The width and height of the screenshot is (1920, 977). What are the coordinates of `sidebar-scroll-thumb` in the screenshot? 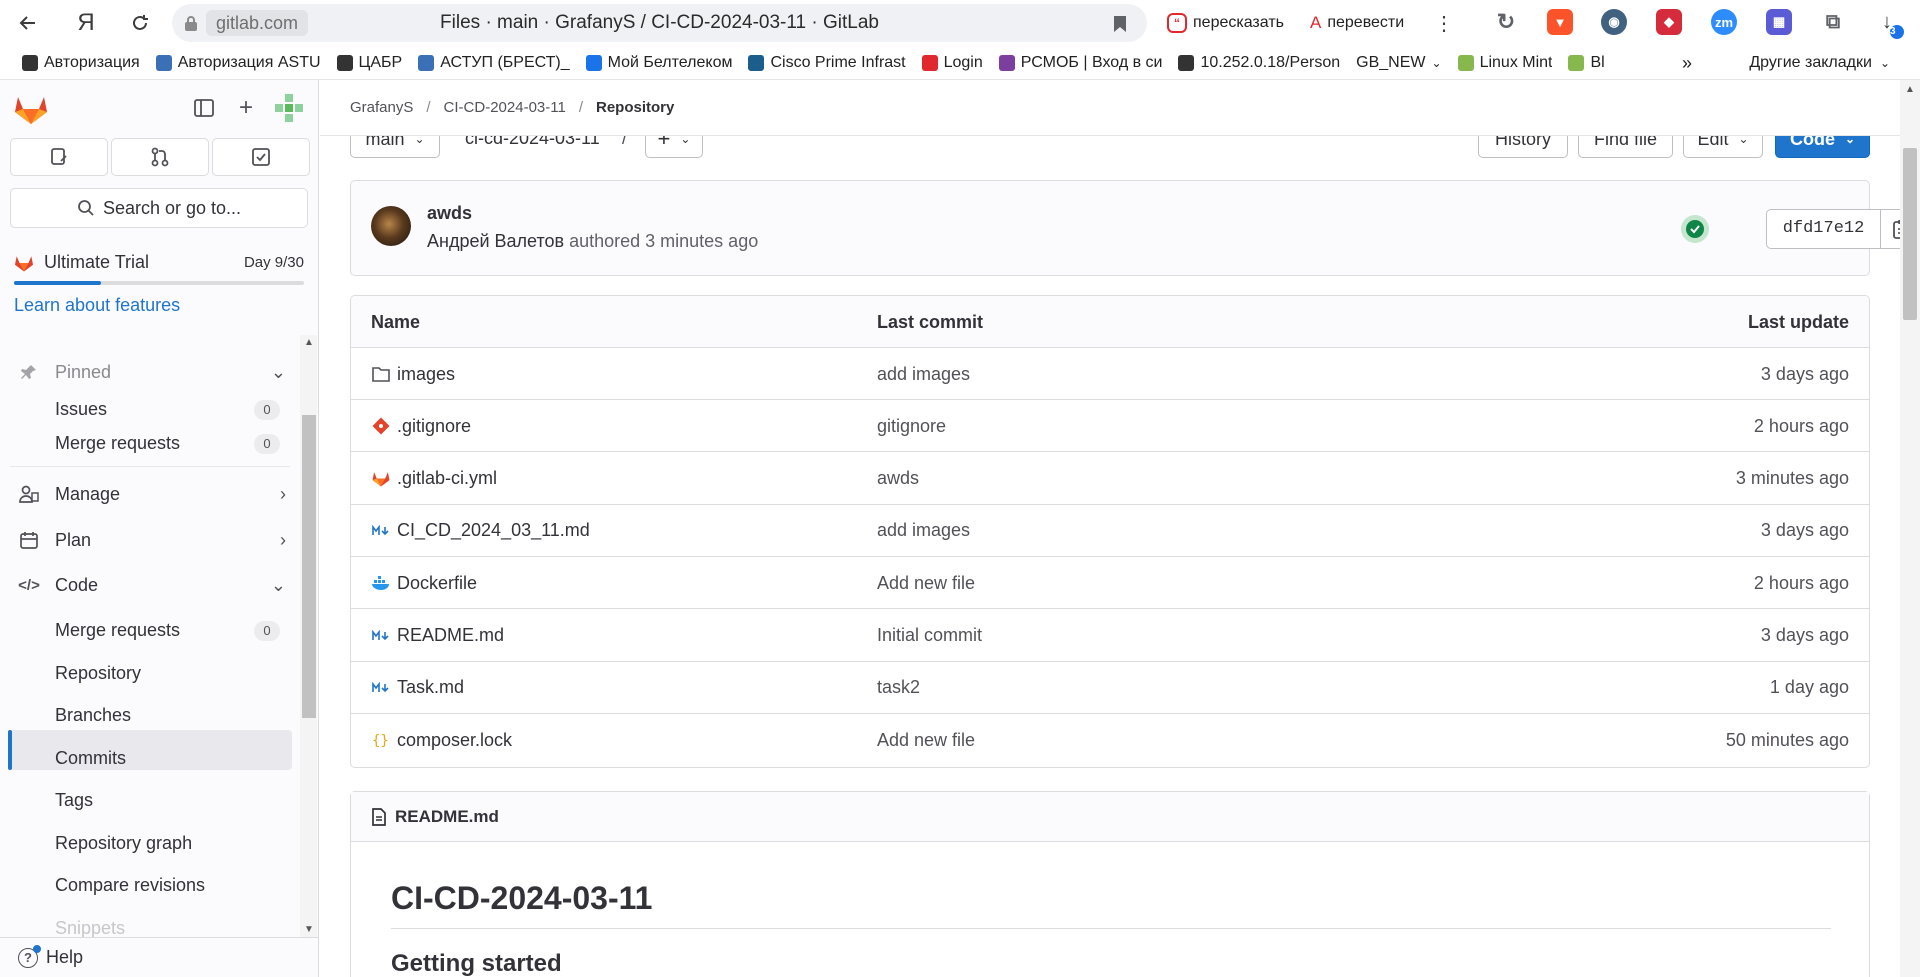 It's located at (309, 566).